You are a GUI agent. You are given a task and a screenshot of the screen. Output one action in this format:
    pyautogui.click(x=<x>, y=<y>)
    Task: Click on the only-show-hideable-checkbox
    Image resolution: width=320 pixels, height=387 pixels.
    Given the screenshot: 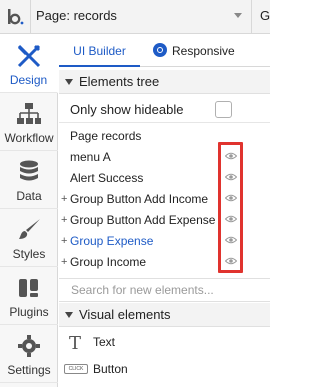 What is the action you would take?
    pyautogui.click(x=223, y=109)
    